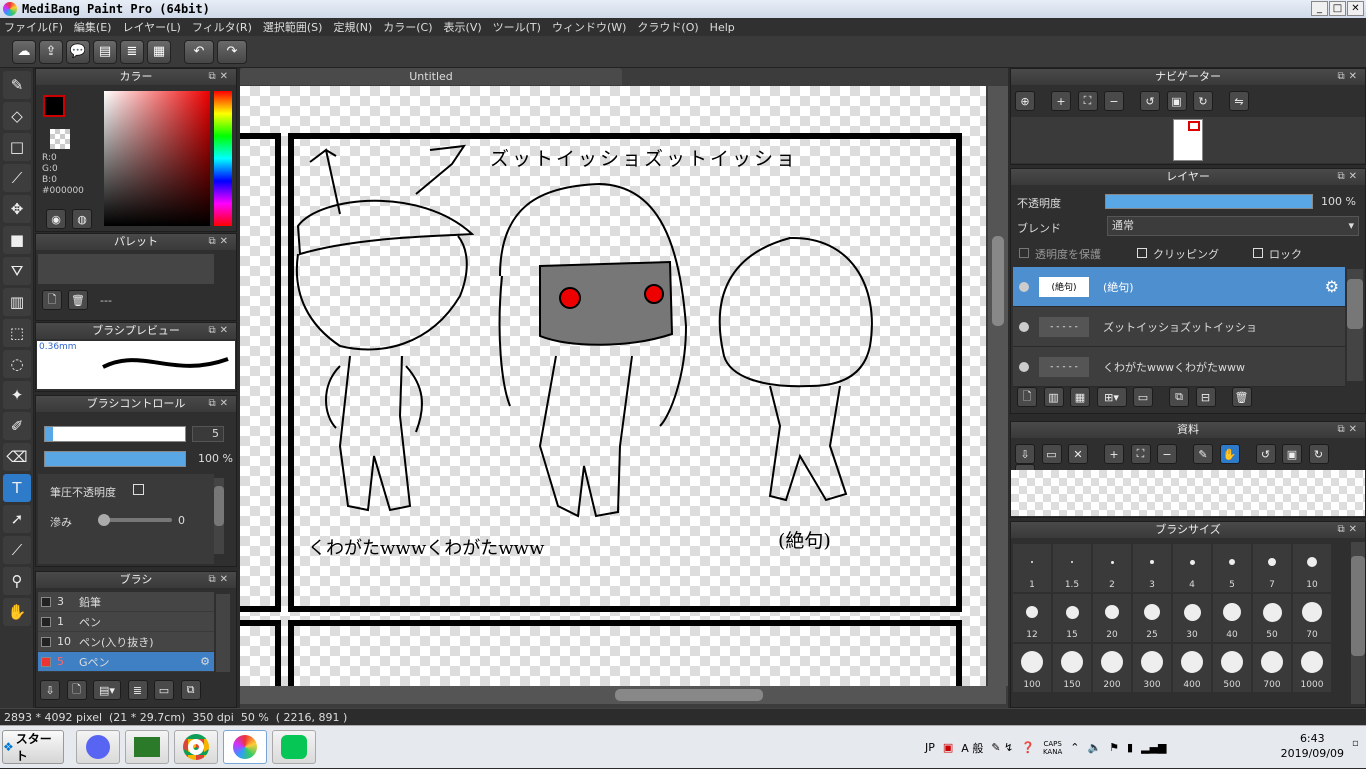 The image size is (1366, 769). Describe the element at coordinates (1239, 101) in the screenshot. I see `flip-icon: ⇋` at that location.